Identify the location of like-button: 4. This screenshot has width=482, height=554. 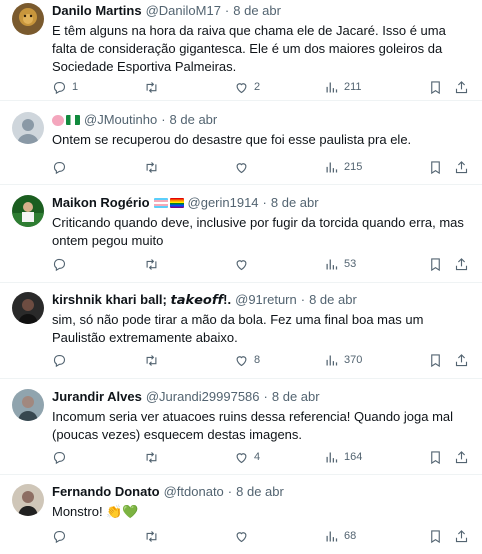
(247, 457).